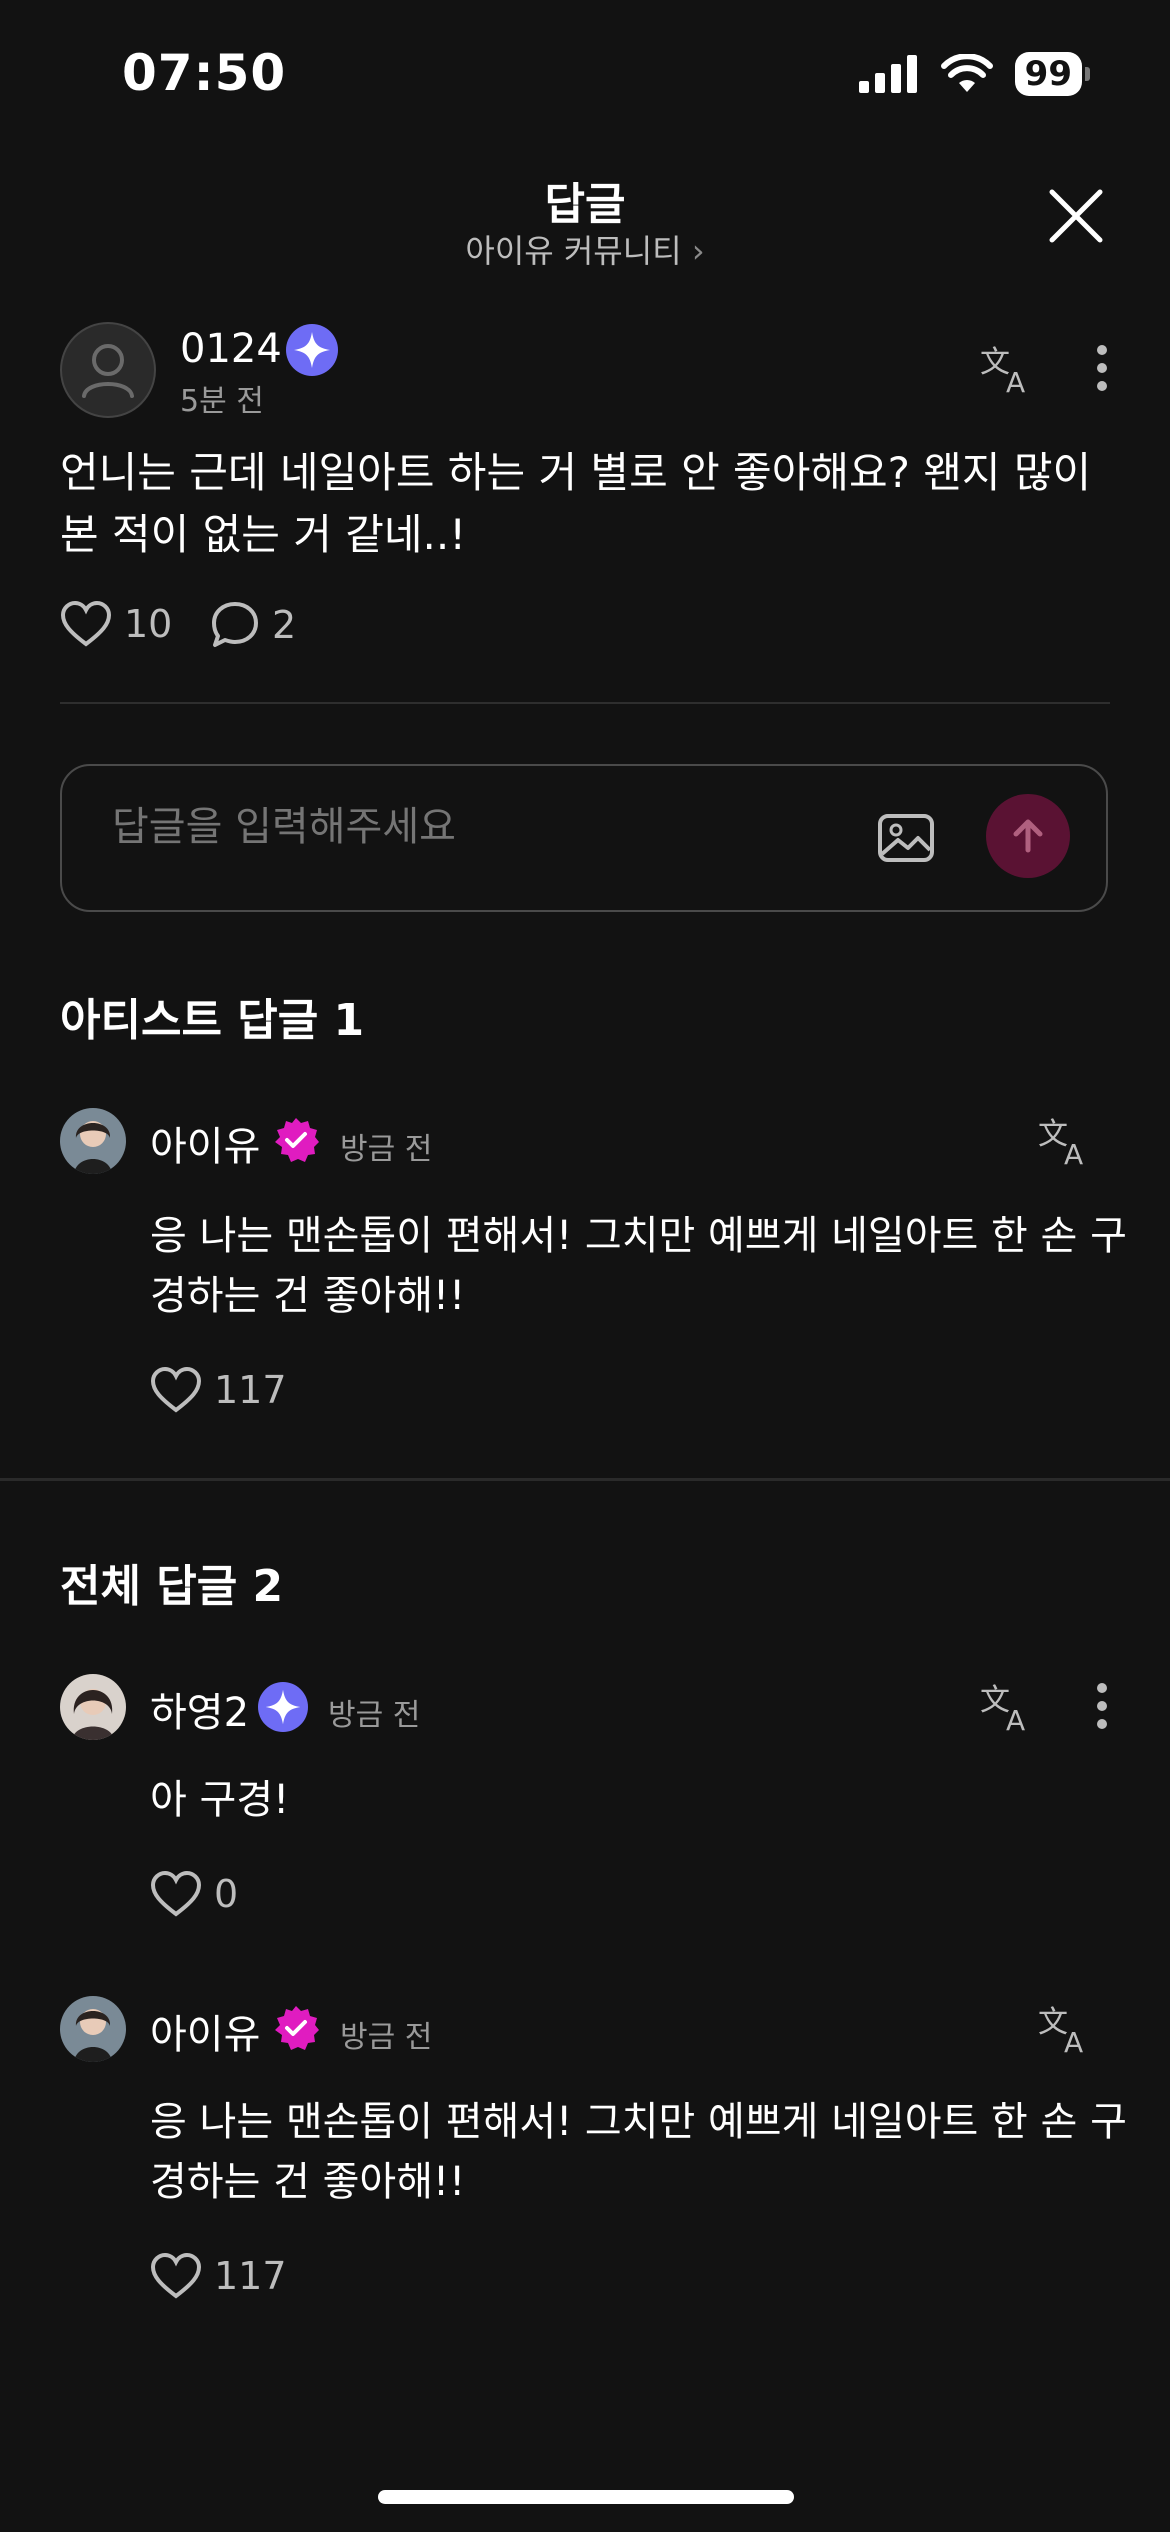 The width and height of the screenshot is (1170, 2532). Describe the element at coordinates (204, 73) in the screenshot. I see `status-time: 07:50` at that location.